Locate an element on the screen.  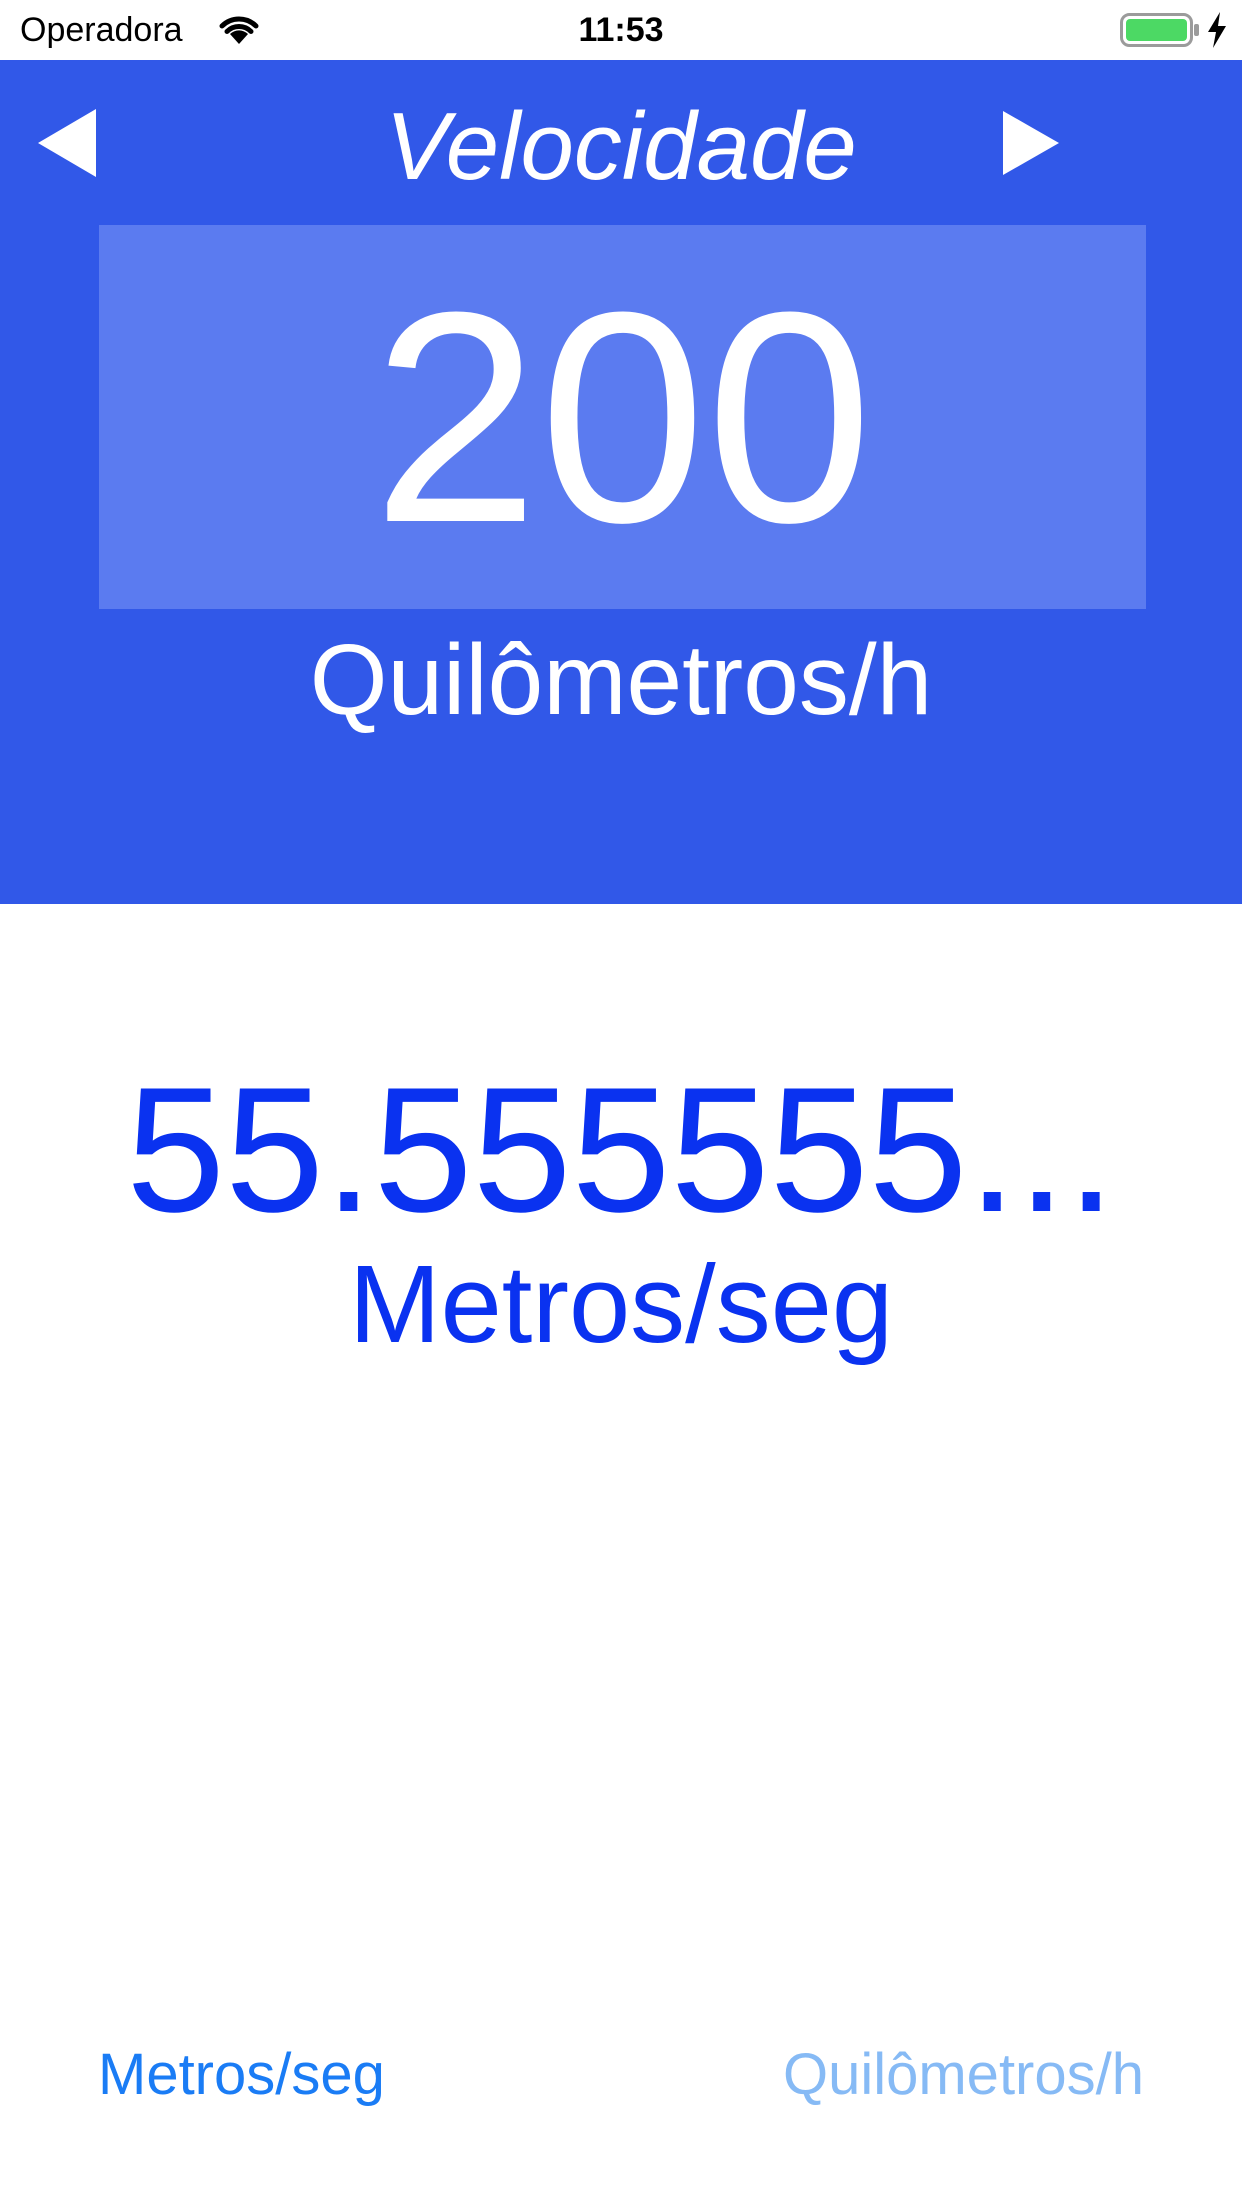
unit-option-quilometros-h: Quilômetros/h is located at coordinates (963, 2075).